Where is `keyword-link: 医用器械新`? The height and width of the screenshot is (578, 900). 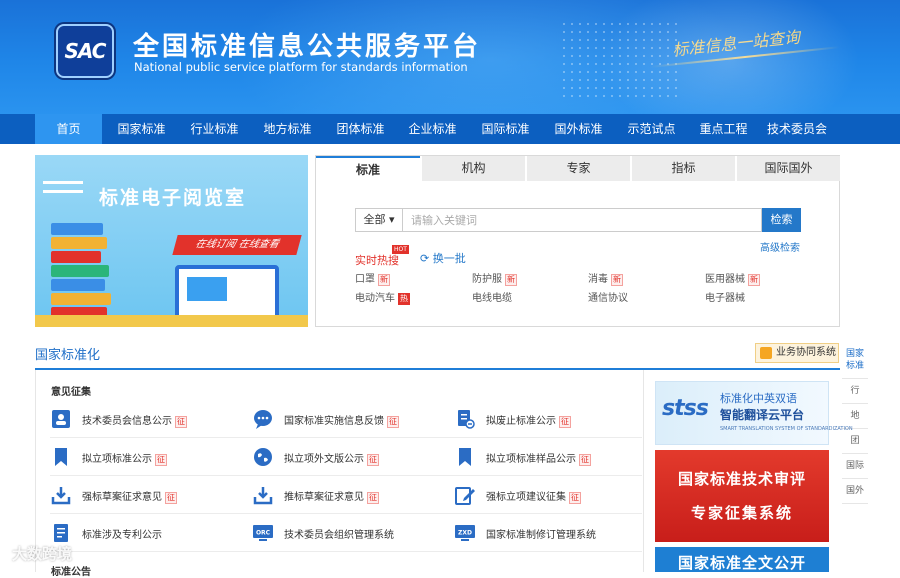 keyword-link: 医用器械新 is located at coordinates (732, 278).